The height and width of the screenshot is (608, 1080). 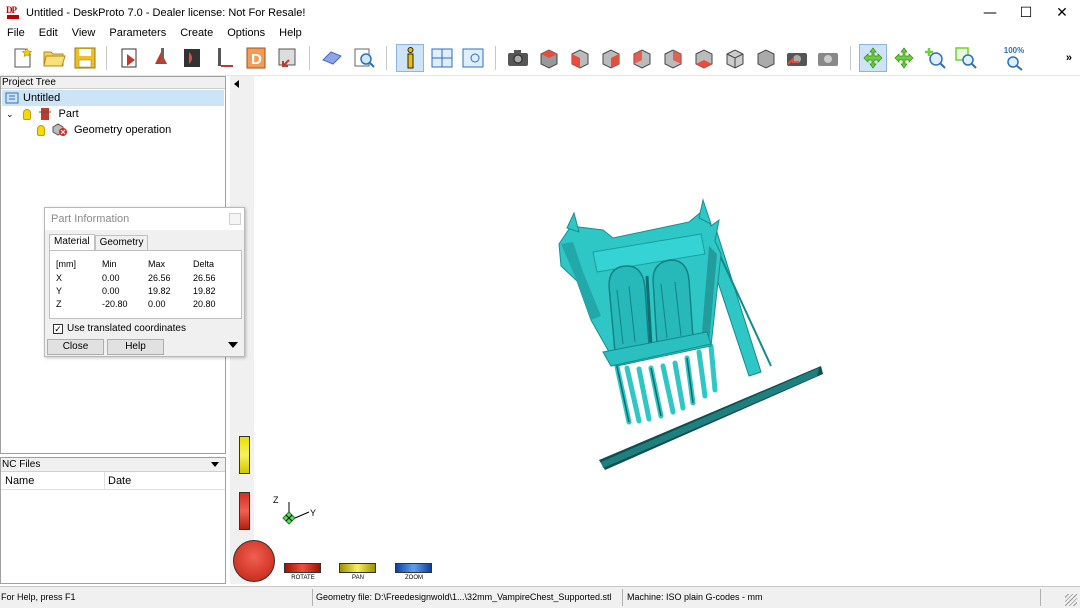 What do you see at coordinates (549, 58) in the screenshot?
I see `view-top-icon` at bounding box center [549, 58].